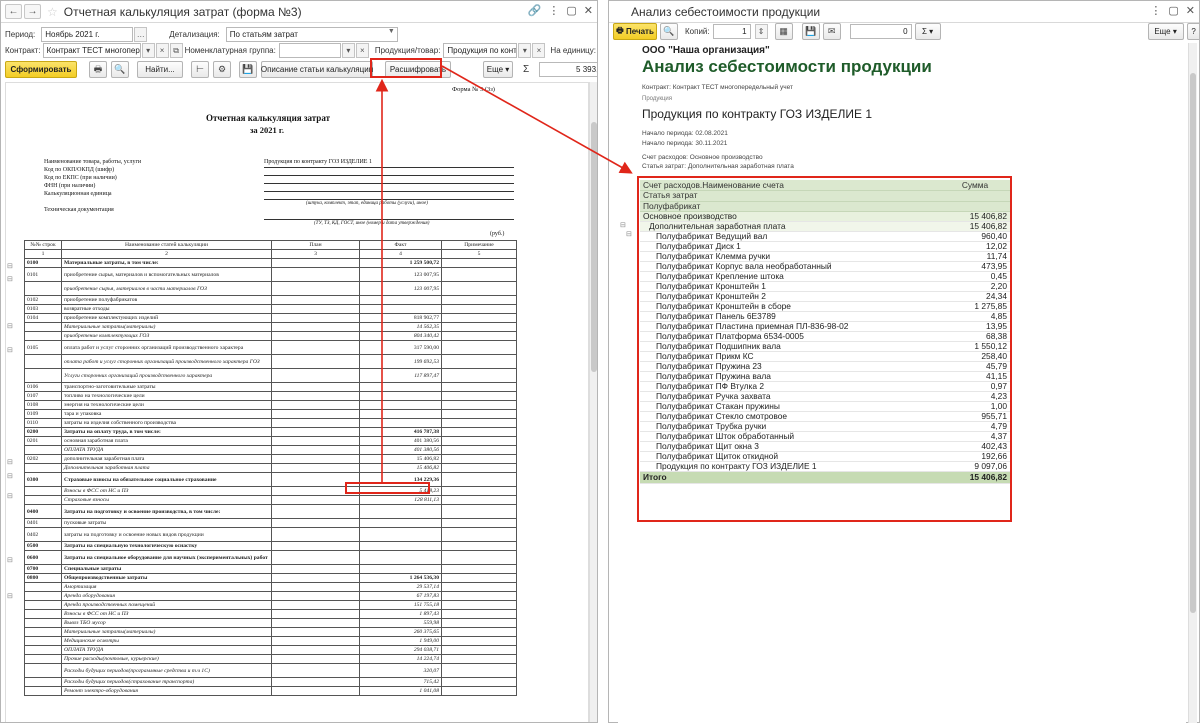  I want to click on calc-row: Страховые взносы 128 811,13, so click(270, 500).